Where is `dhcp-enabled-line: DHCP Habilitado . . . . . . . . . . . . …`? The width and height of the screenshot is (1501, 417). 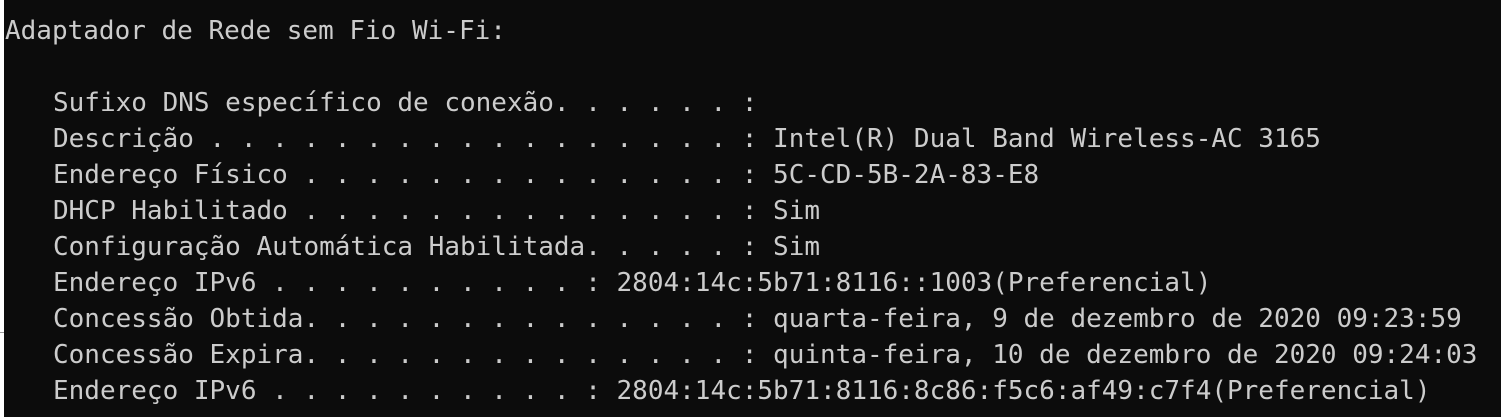 dhcp-enabled-line: DHCP Habilitado . . . . . . . . . . . . … is located at coordinates (437, 211).